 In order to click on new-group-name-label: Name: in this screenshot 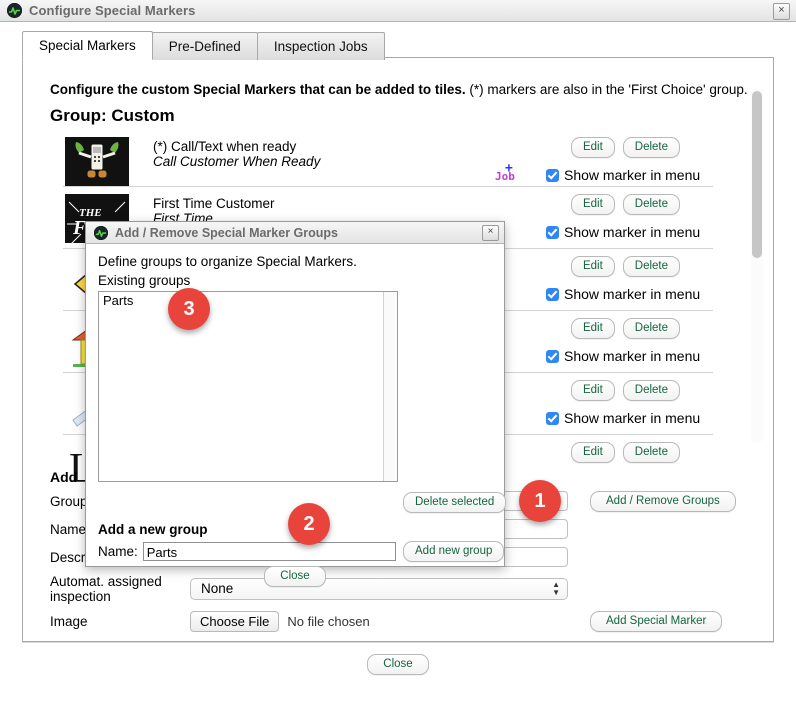, I will do `click(118, 551)`.